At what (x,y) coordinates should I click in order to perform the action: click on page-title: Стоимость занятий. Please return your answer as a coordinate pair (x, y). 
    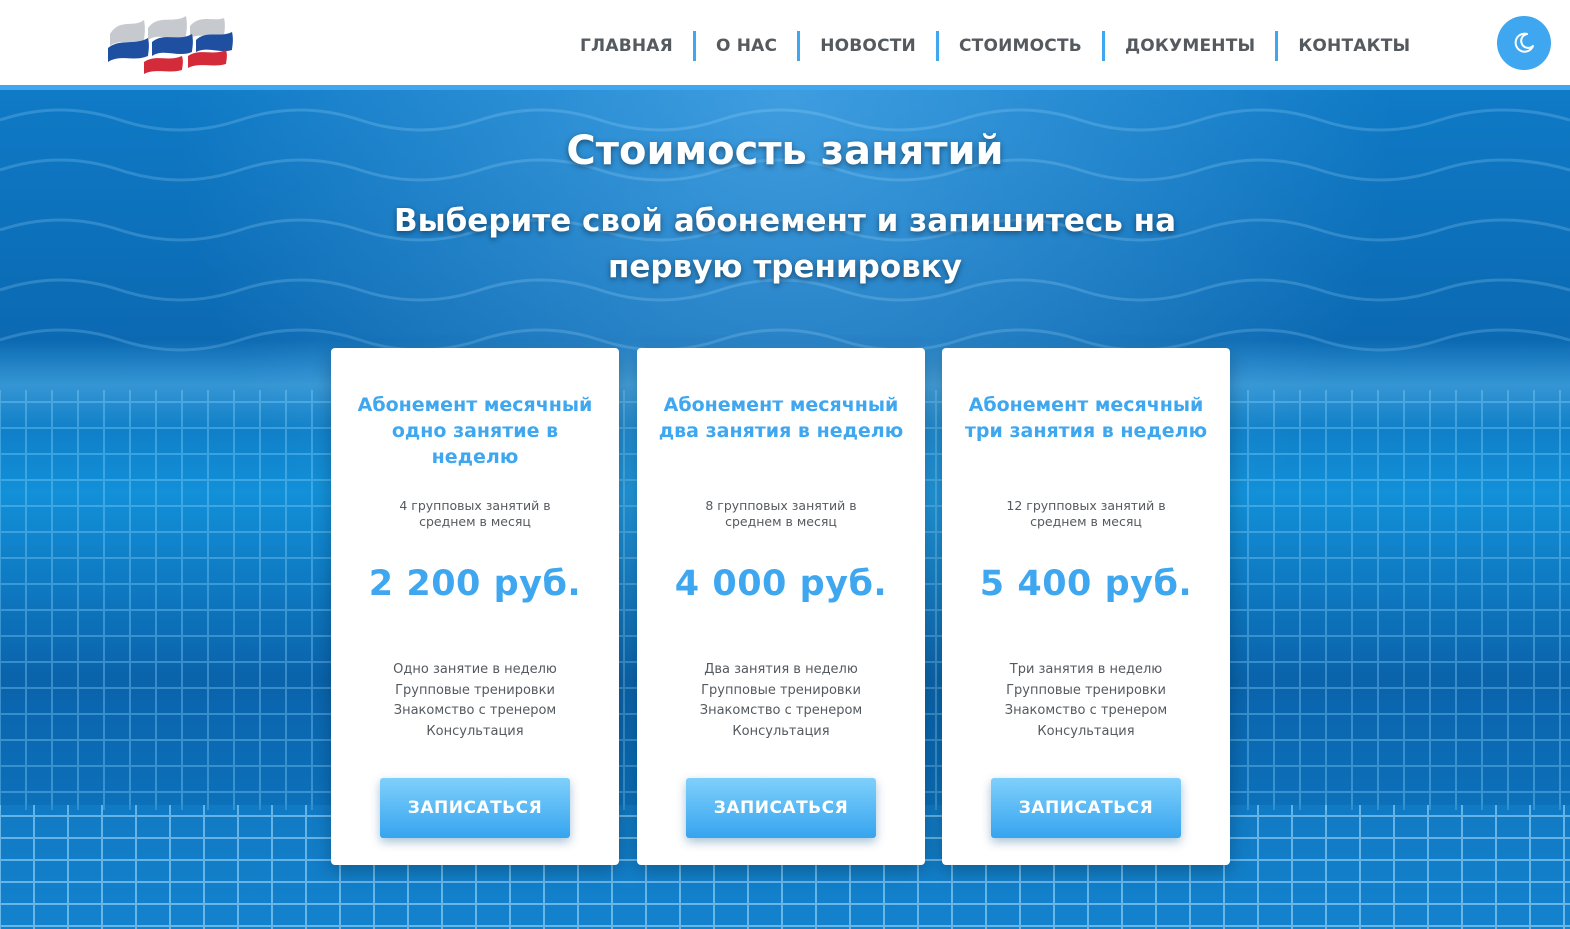
    Looking at the image, I should click on (785, 151).